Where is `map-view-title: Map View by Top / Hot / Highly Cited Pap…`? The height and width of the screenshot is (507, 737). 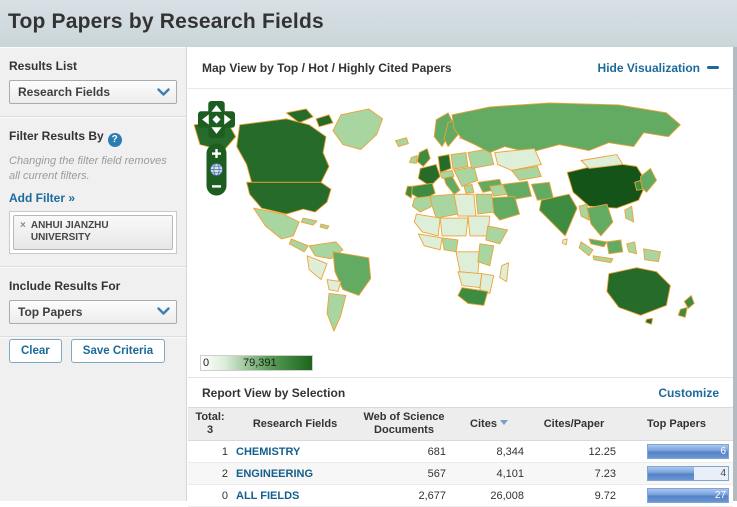
map-view-title: Map View by Top / Hot / Highly Cited Pap… is located at coordinates (327, 67).